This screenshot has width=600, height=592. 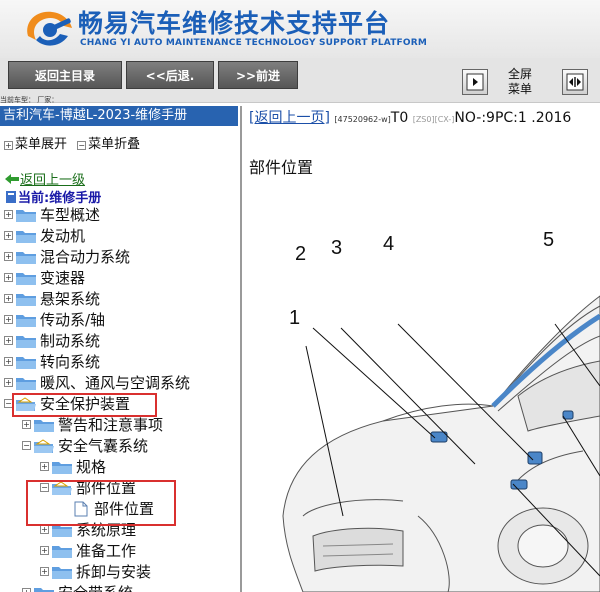 I want to click on fullscreen-button, so click(x=575, y=82).